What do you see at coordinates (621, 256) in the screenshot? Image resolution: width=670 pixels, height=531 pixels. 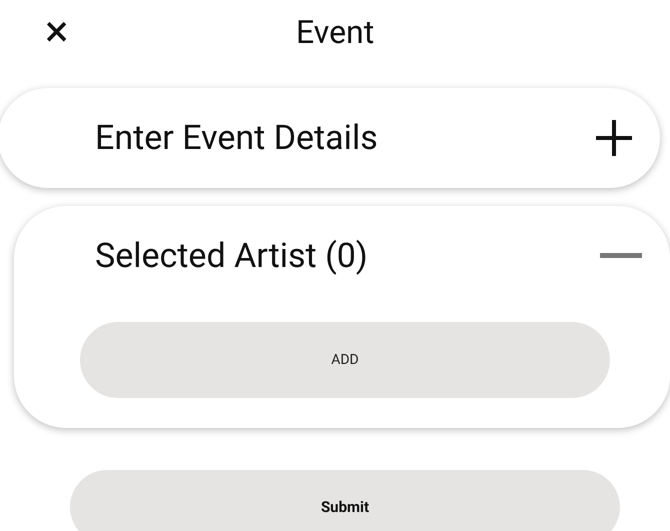 I see `minus-icon` at bounding box center [621, 256].